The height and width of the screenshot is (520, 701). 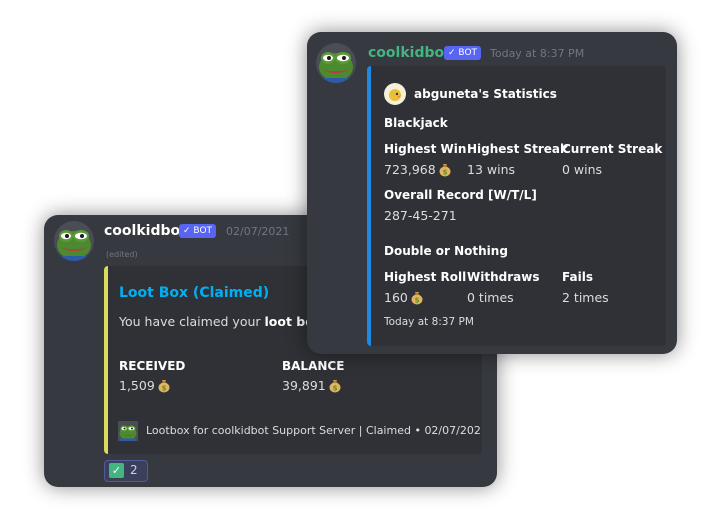 I want to click on fails-field-value: 2 times, so click(x=585, y=297).